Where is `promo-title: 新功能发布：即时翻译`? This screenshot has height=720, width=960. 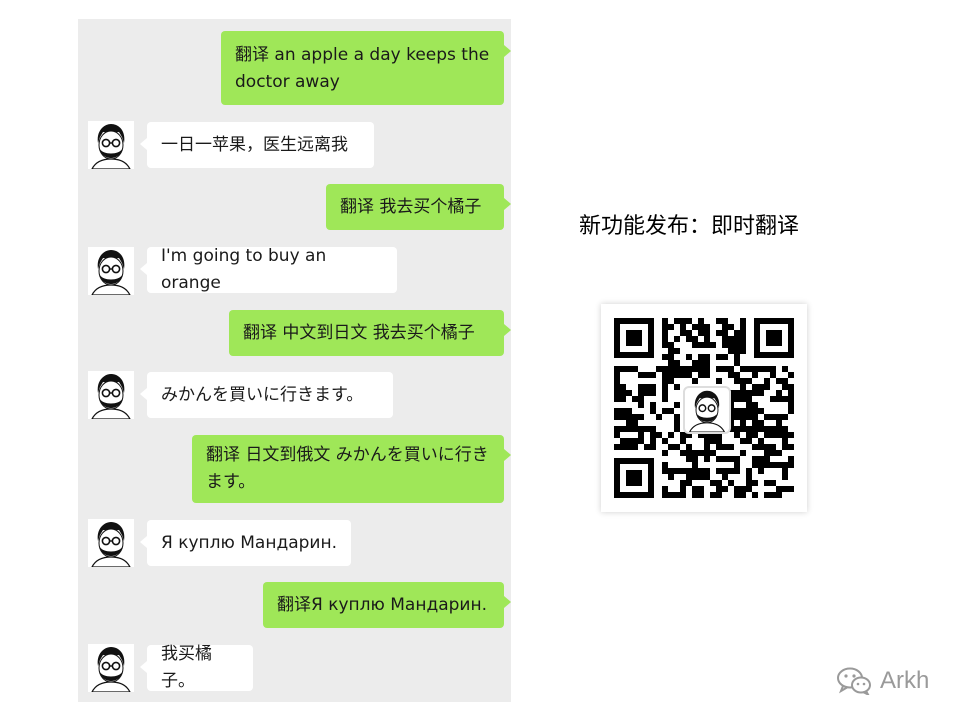
promo-title: 新功能发布：即时翻译 is located at coordinates (689, 226).